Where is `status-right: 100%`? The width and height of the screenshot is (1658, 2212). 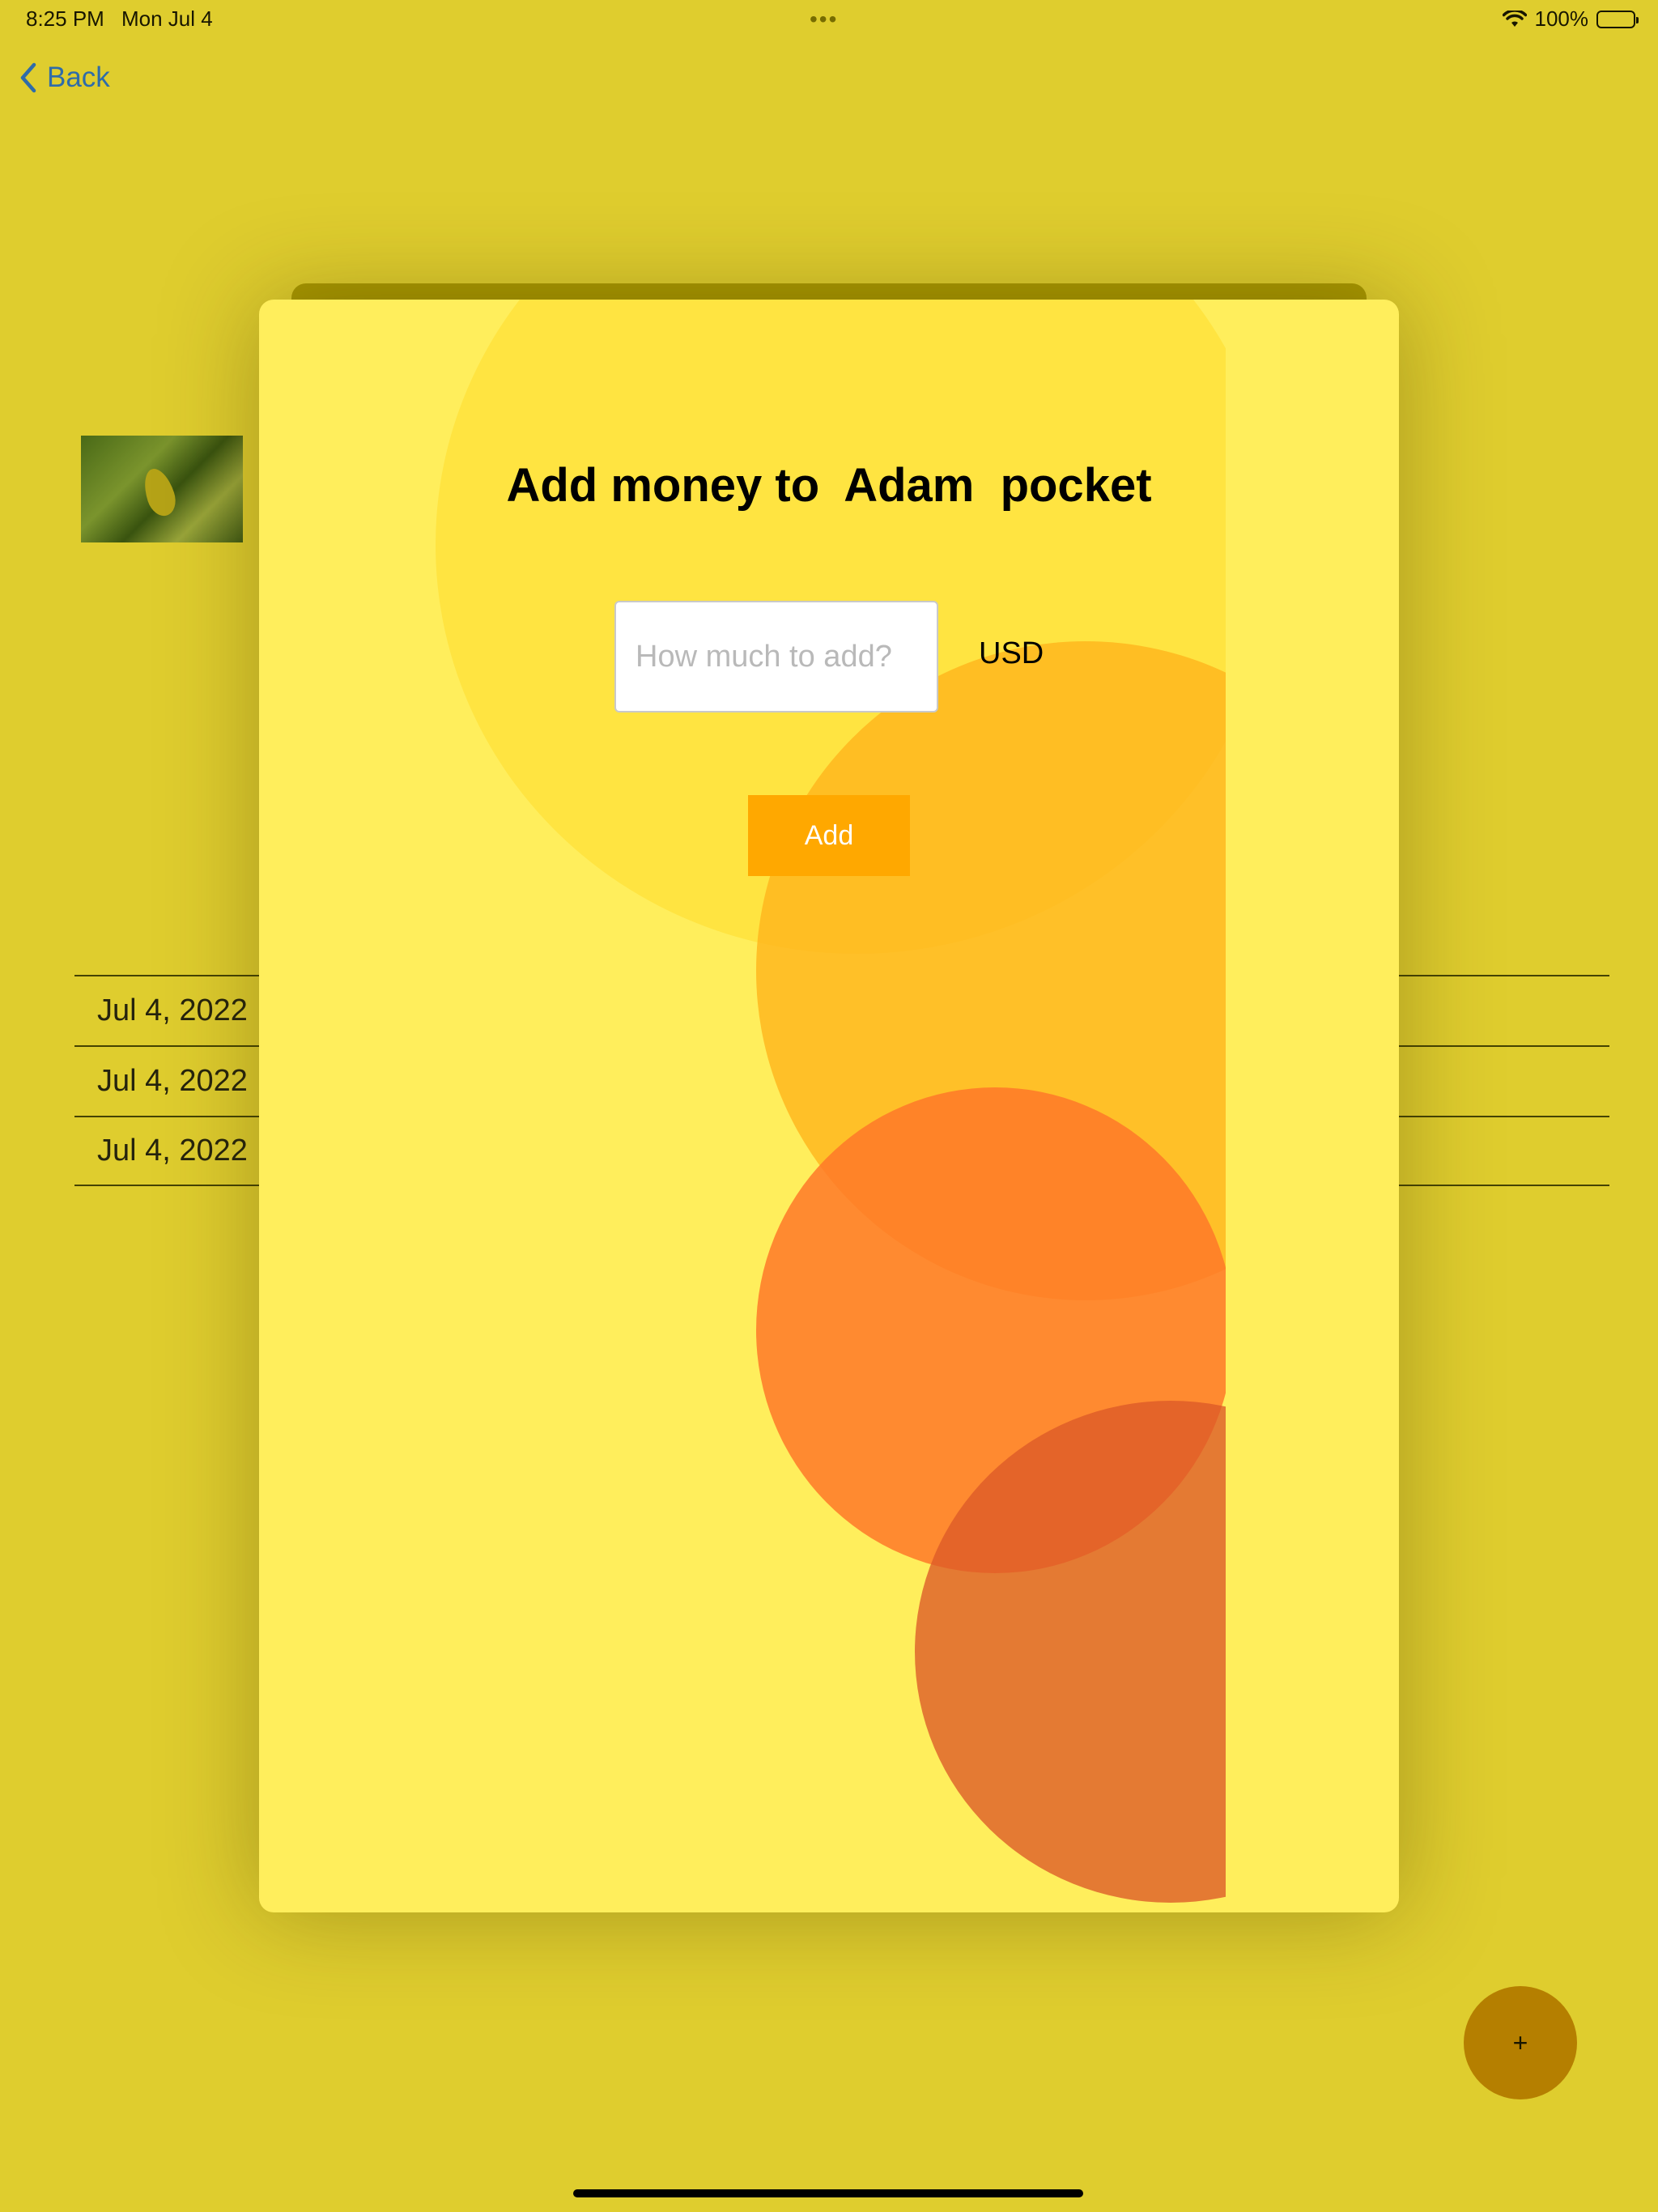
status-right: 100% is located at coordinates (1570, 19).